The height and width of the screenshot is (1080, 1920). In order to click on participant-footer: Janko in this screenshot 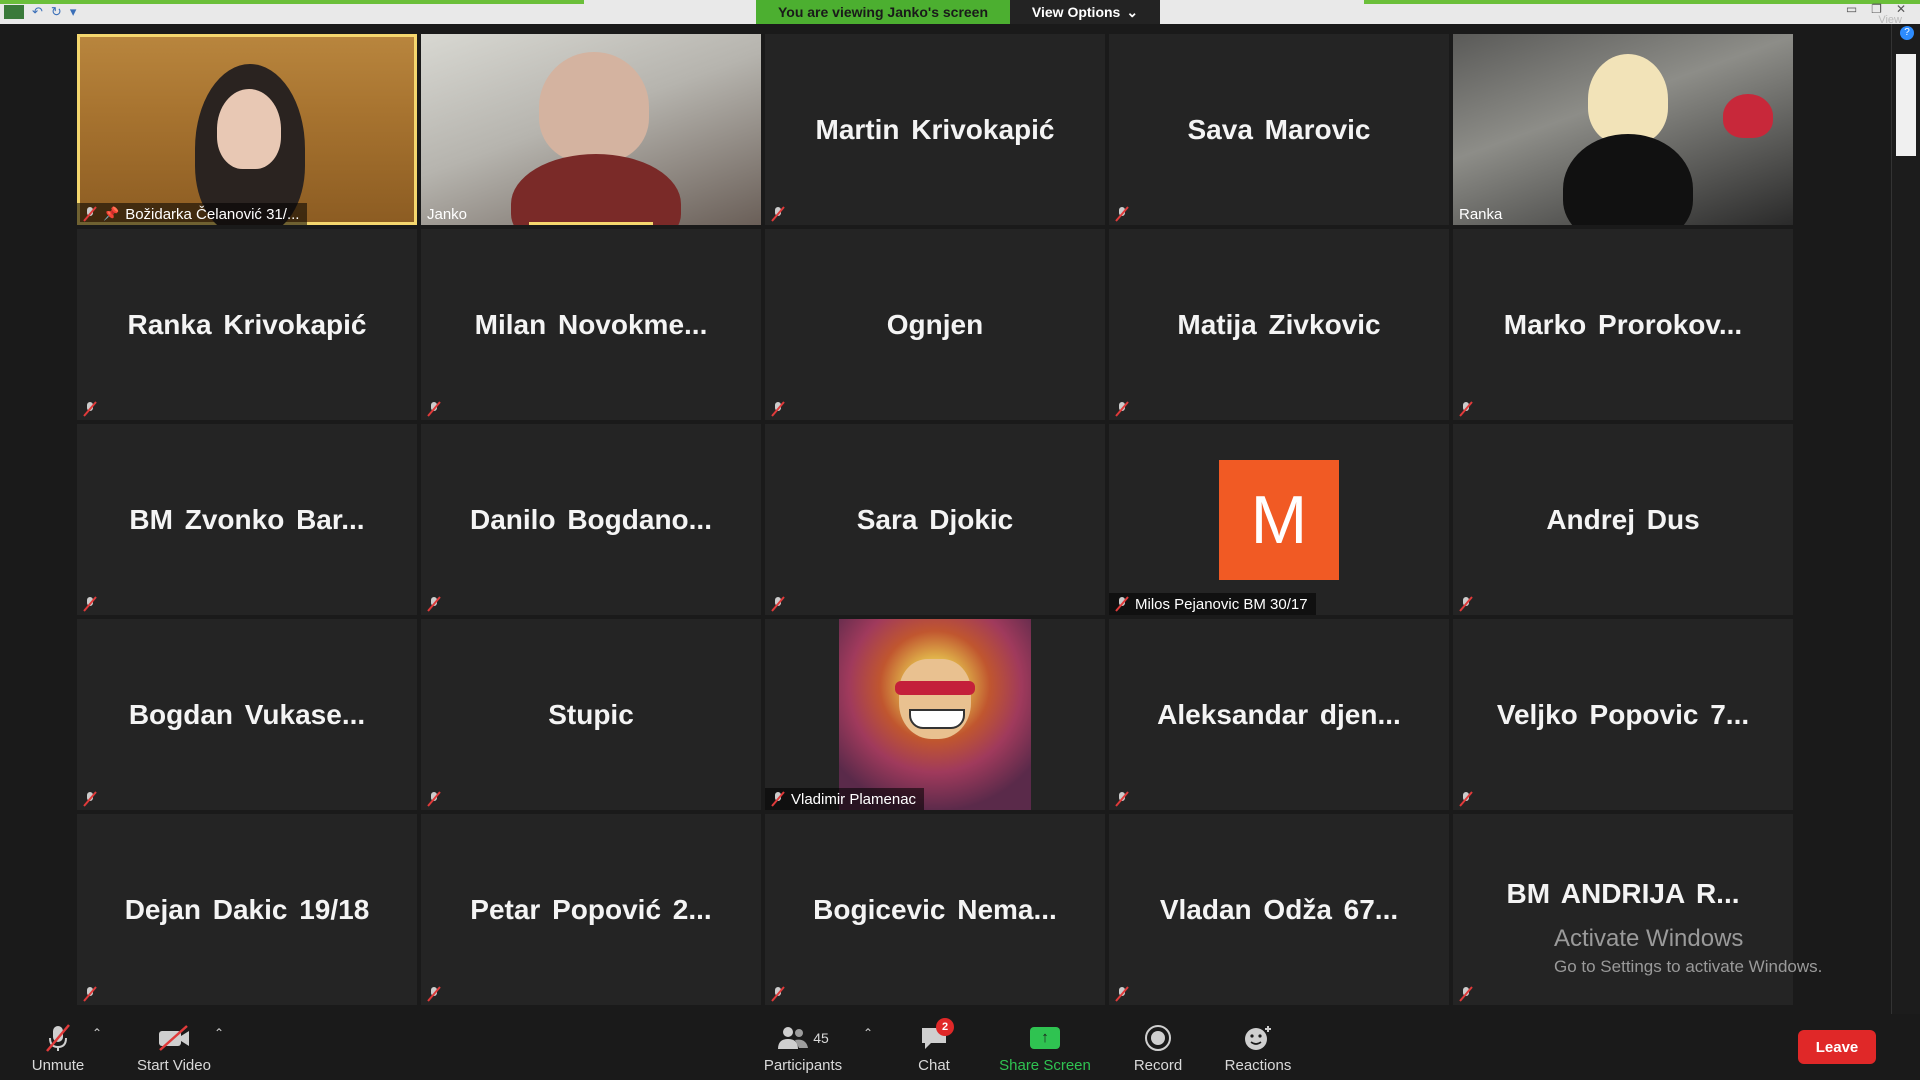, I will do `click(448, 214)`.